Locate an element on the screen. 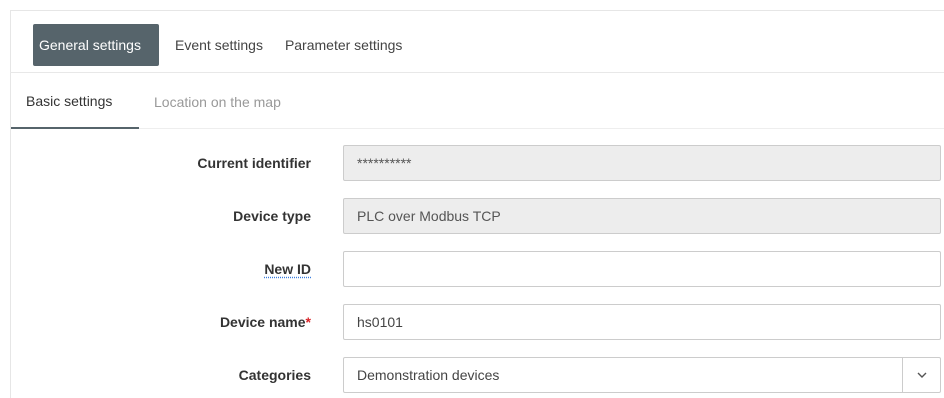 Image resolution: width=944 pixels, height=398 pixels. tab-parameter-settings: Parameter settings is located at coordinates (344, 45).